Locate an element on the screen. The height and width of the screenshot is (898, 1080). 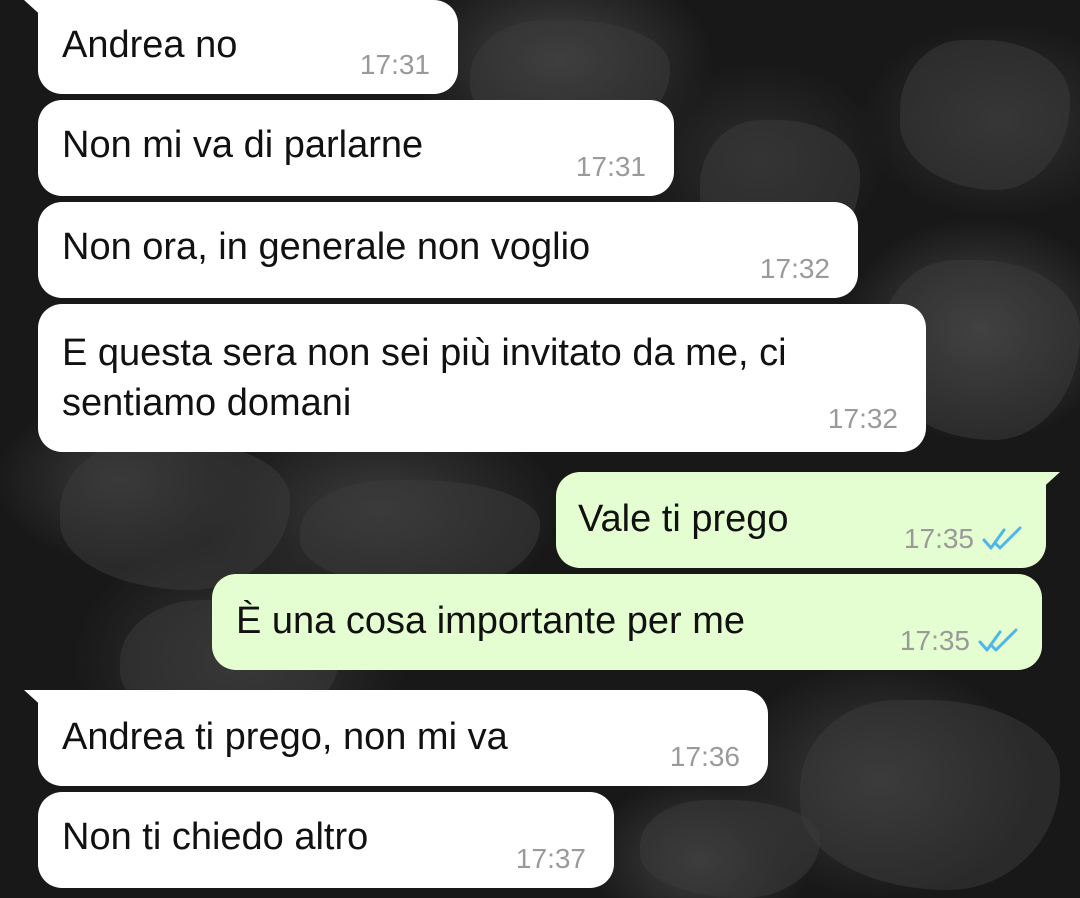
message-text: È una cosa importante per me is located at coordinates (491, 621).